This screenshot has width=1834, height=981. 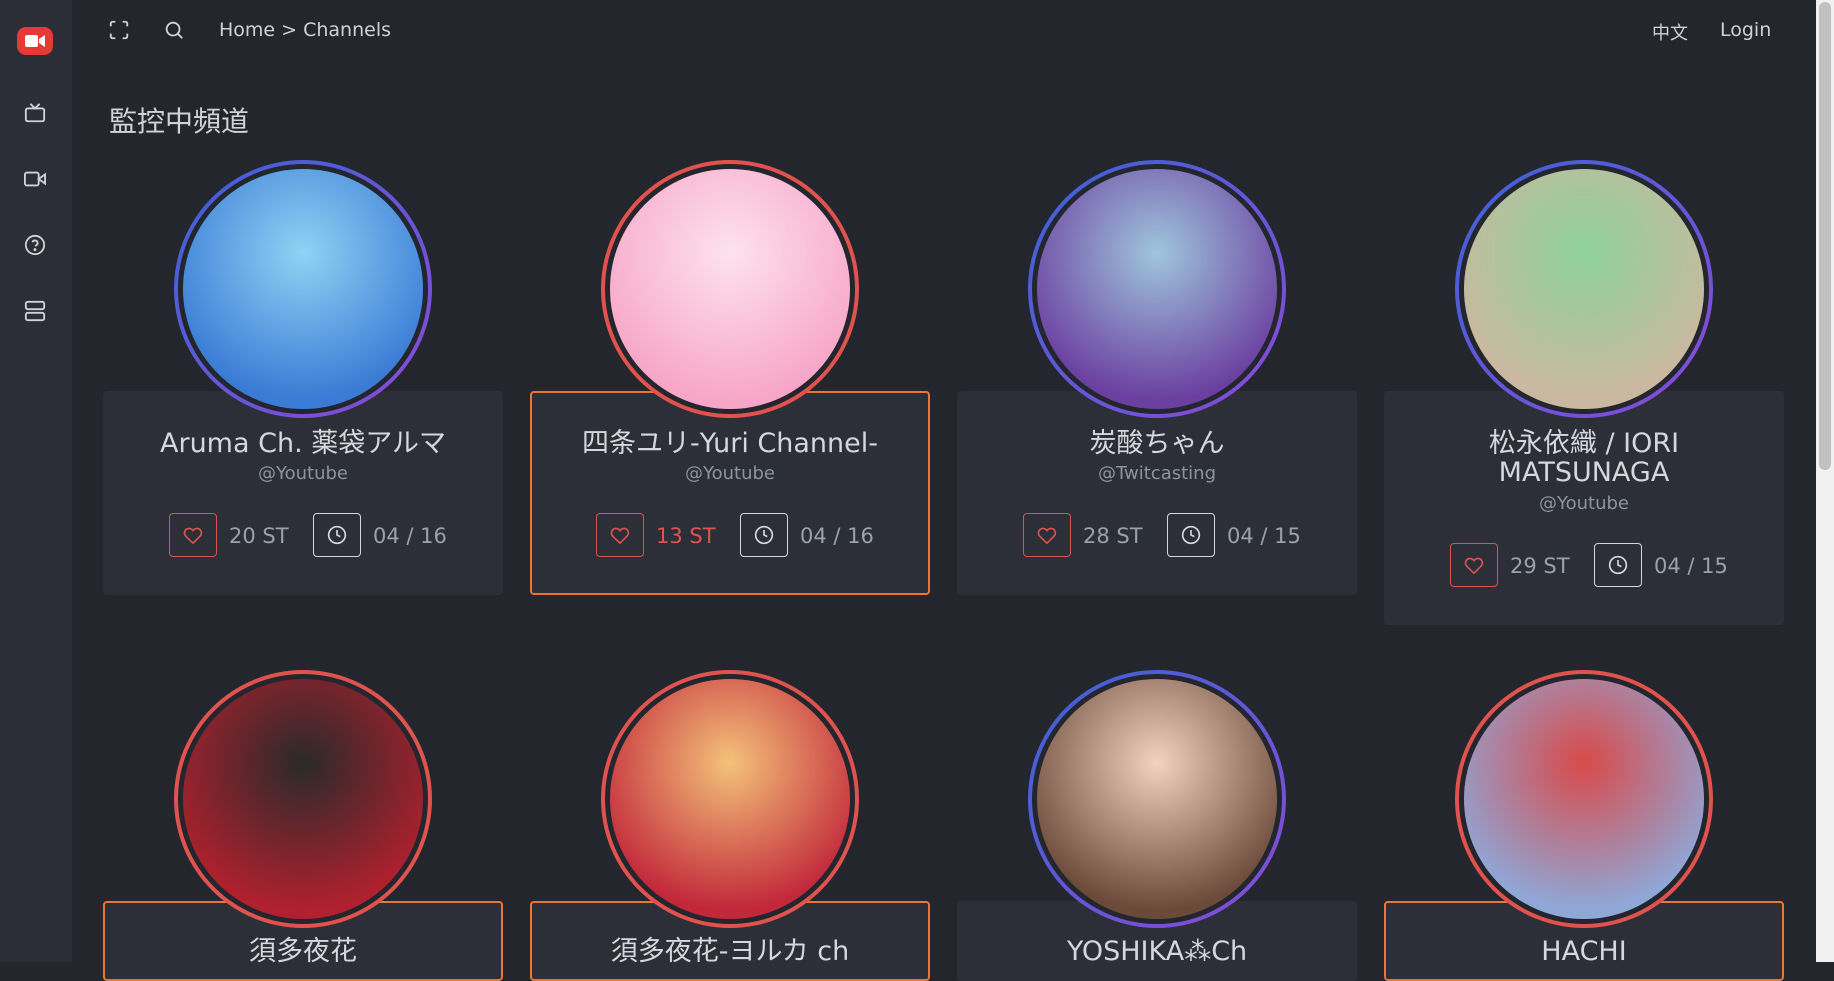 I want to click on channel-name: 四条ユリ-Yuri Channel-, so click(x=730, y=443).